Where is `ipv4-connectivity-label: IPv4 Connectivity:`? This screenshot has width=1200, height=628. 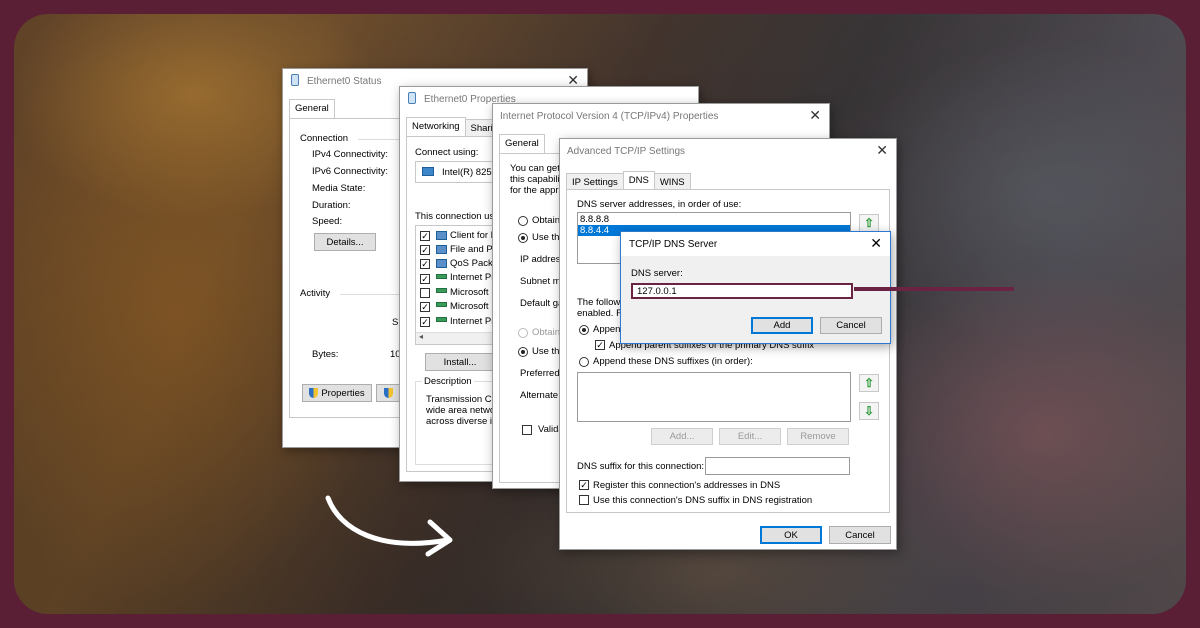 ipv4-connectivity-label: IPv4 Connectivity: is located at coordinates (350, 154).